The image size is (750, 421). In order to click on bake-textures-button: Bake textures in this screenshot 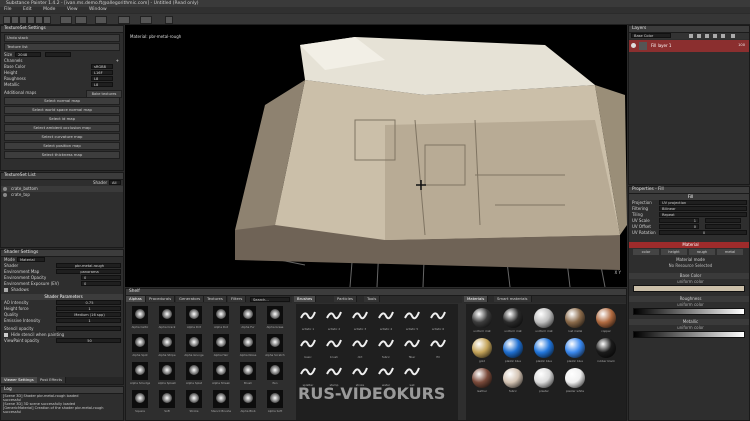, I will do `click(104, 94)`.